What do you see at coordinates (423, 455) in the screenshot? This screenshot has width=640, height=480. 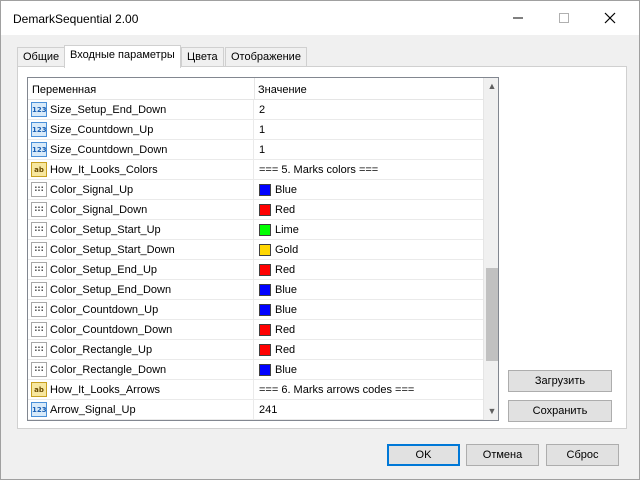 I see `ok-button: OK` at bounding box center [423, 455].